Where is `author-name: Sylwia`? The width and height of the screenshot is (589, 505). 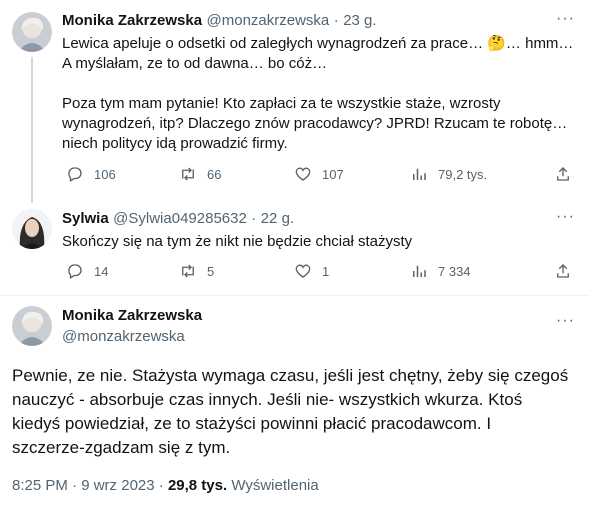 author-name: Sylwia is located at coordinates (85, 218).